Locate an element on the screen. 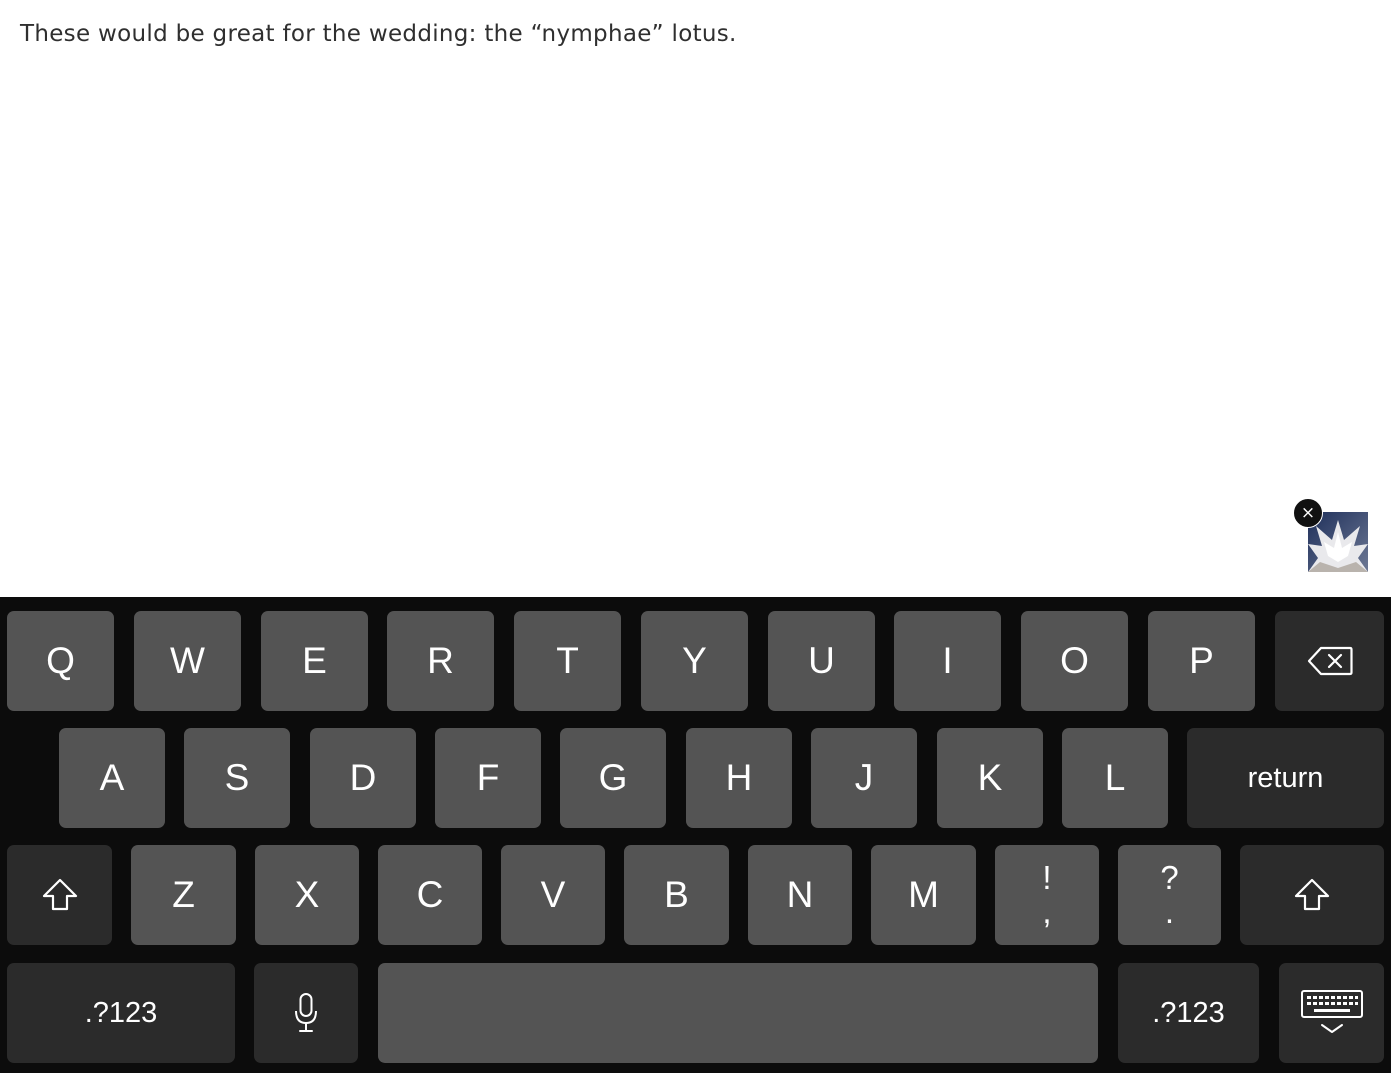  dictation-key is located at coordinates (306, 1013).